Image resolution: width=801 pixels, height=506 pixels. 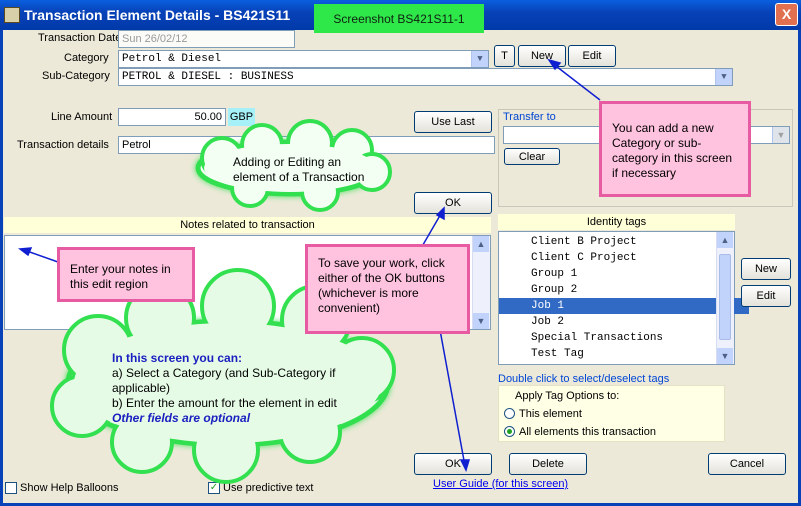 What do you see at coordinates (181, 418) in the screenshot?
I see `summary-line-c: Other fields are optional` at bounding box center [181, 418].